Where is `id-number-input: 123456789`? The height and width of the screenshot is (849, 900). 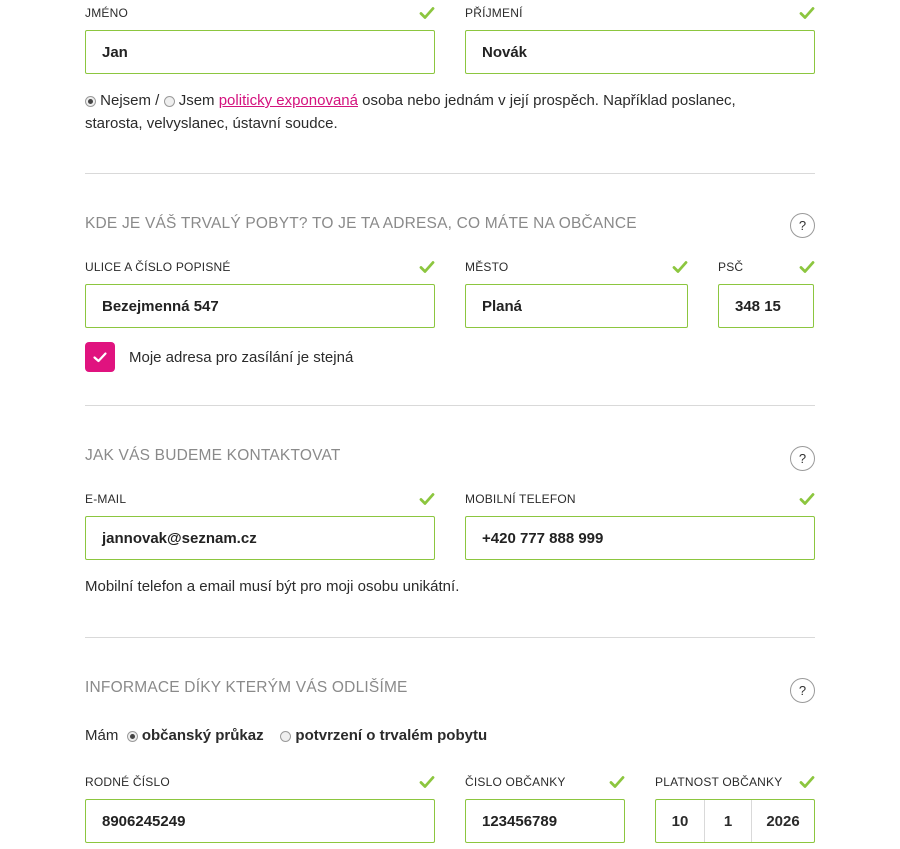 id-number-input: 123456789 is located at coordinates (545, 821).